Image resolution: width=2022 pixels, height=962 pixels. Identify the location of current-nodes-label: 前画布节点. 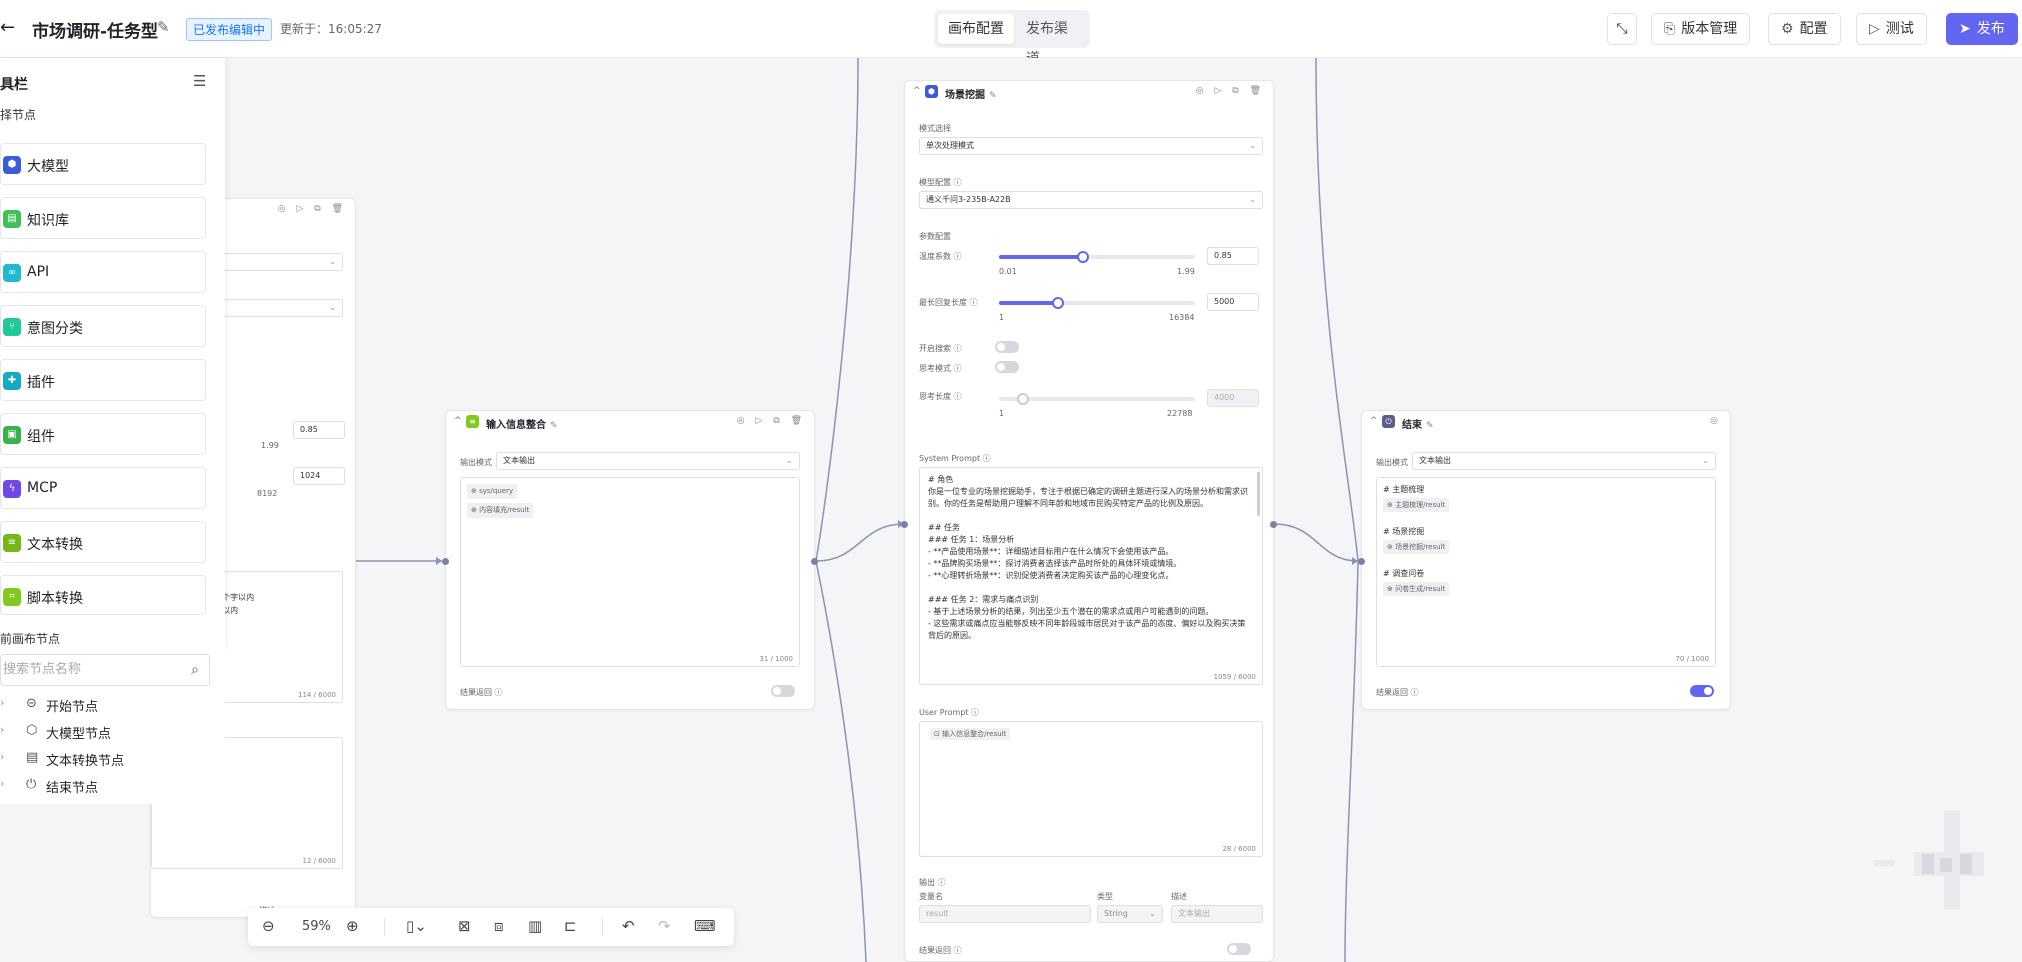
(30, 639).